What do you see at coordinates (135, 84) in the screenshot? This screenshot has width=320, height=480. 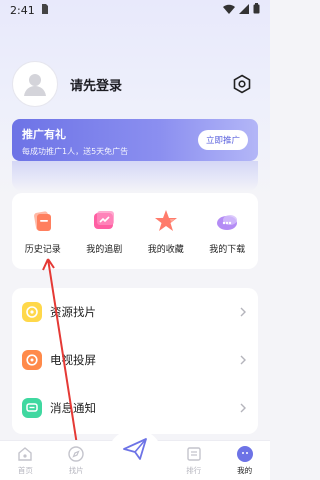 I see `profile-header: 请先登录` at bounding box center [135, 84].